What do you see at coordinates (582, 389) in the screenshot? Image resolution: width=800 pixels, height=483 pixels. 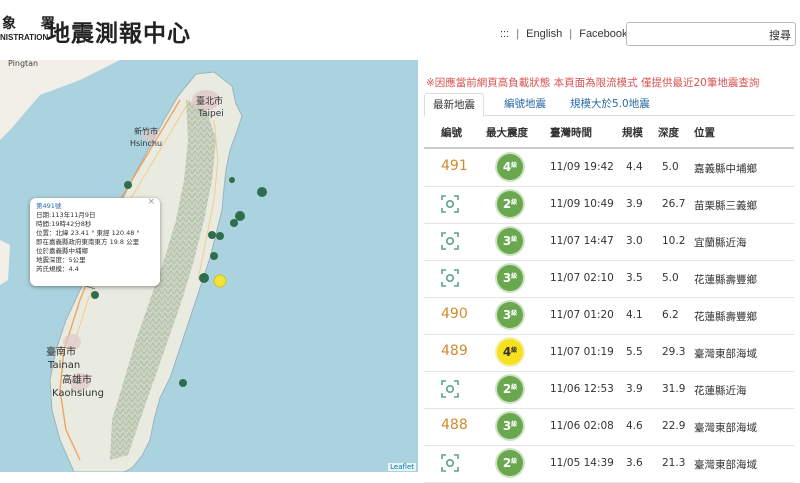 I see `quake-time: 11/06 12:53` at bounding box center [582, 389].